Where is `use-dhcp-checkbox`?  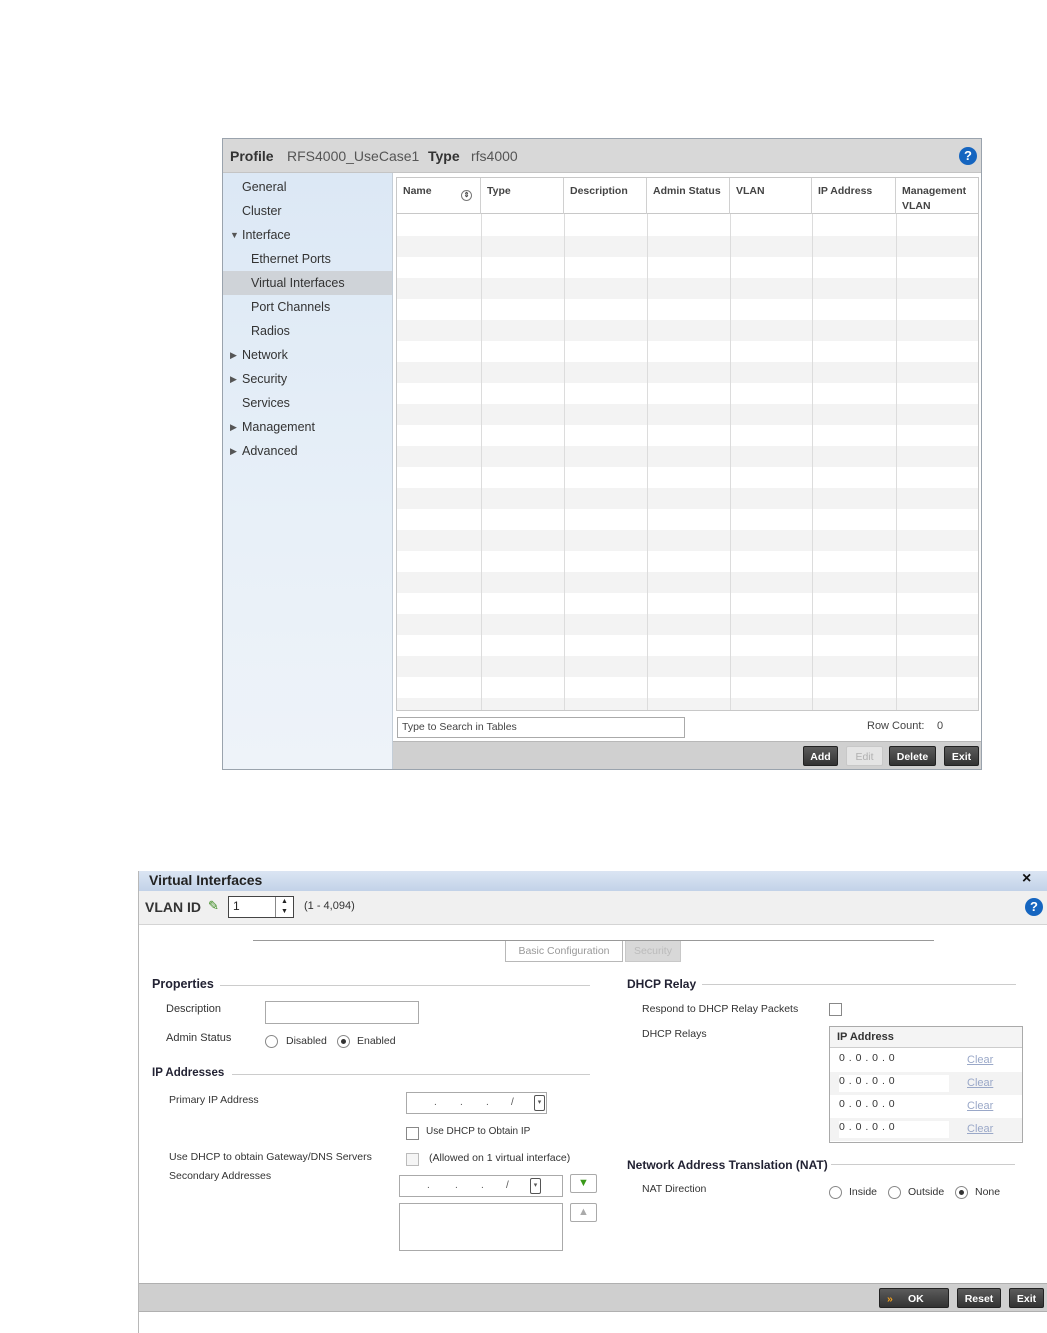 use-dhcp-checkbox is located at coordinates (412, 1133).